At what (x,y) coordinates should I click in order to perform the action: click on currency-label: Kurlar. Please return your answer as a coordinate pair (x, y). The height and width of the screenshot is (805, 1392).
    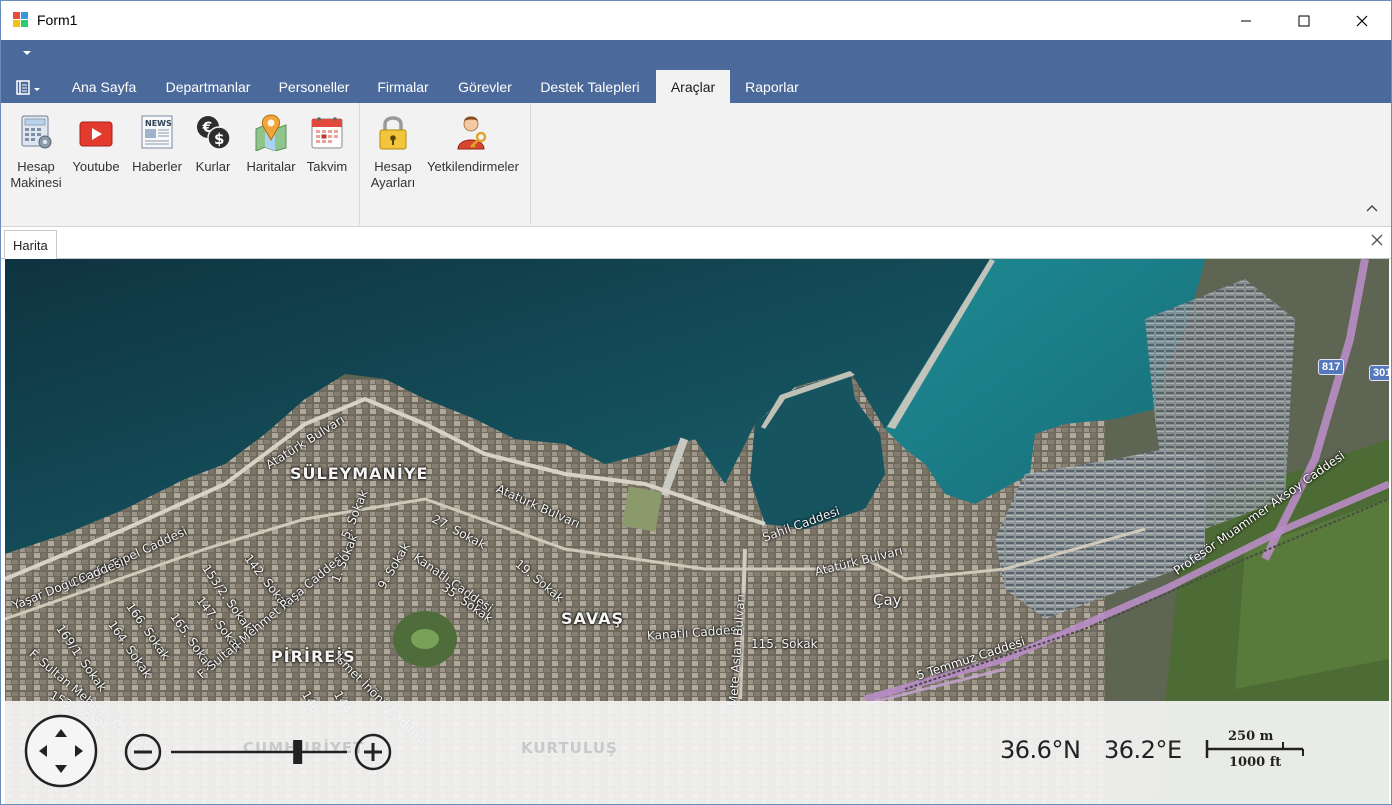
    Looking at the image, I should click on (213, 166).